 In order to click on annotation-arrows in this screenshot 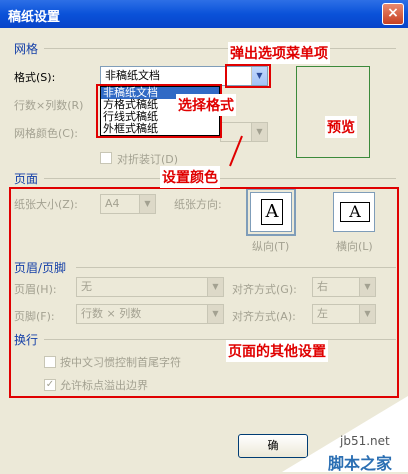, I will do `click(241, 112)`.